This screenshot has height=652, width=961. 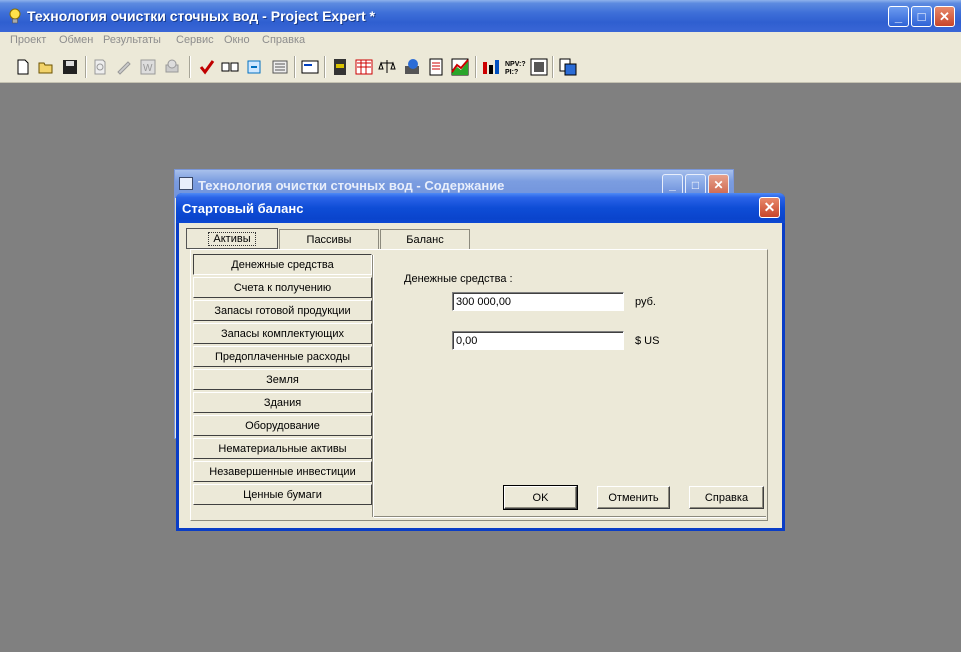 I want to click on tab-assets: Активы, so click(x=232, y=238).